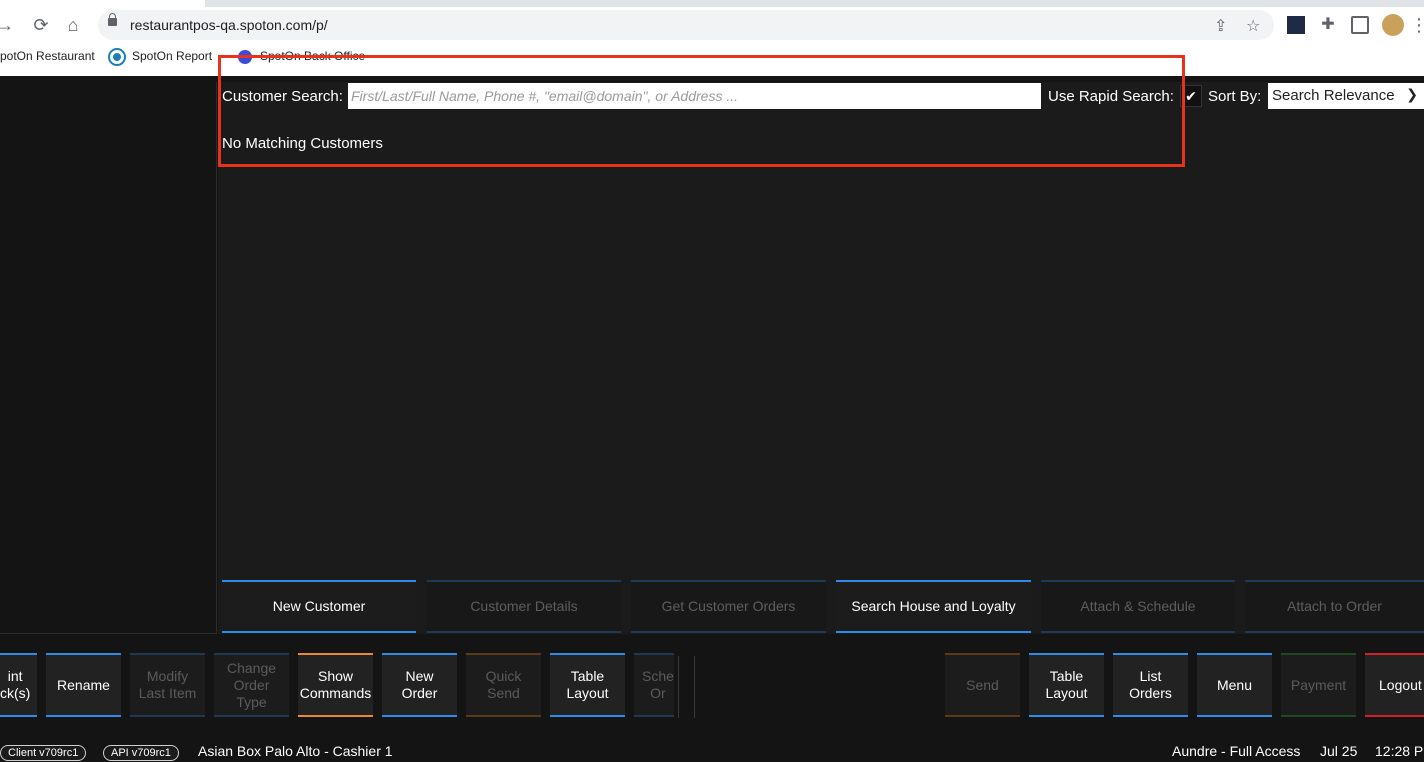 This screenshot has height=762, width=1424. What do you see at coordinates (1360, 25) in the screenshot?
I see `sidepanel-icon` at bounding box center [1360, 25].